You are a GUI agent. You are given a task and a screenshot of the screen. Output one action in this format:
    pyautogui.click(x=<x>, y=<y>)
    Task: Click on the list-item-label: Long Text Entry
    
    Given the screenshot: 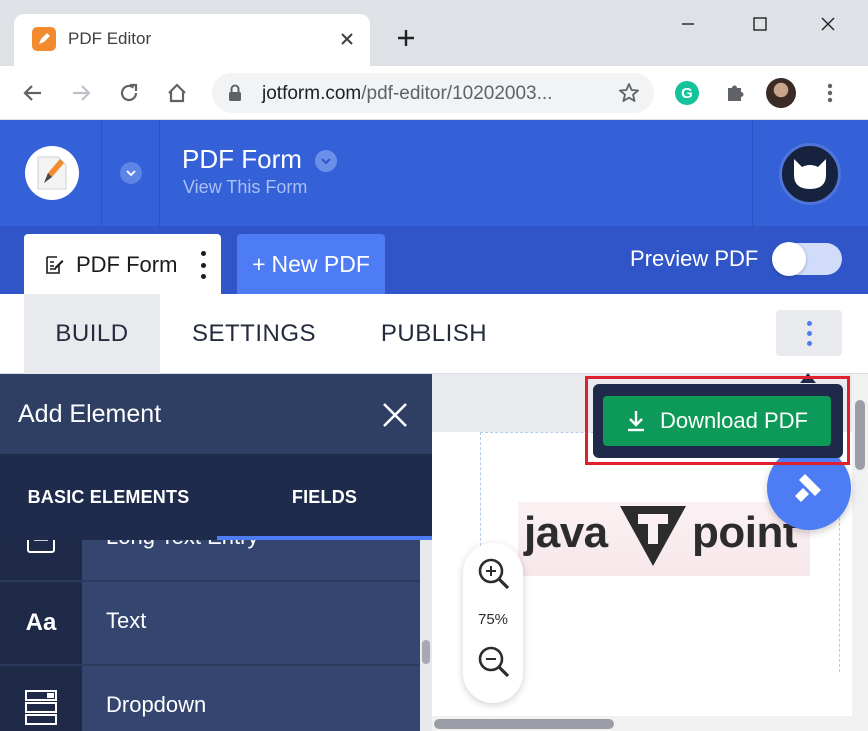 What is the action you would take?
    pyautogui.click(x=182, y=545)
    